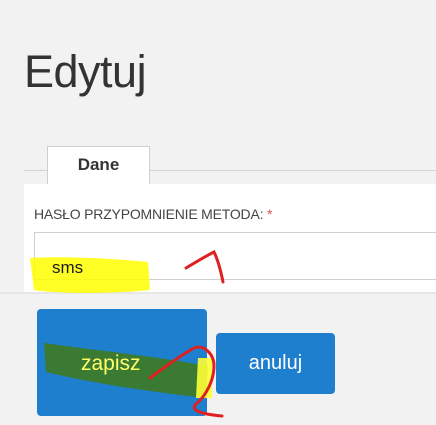 Image resolution: width=436 pixels, height=425 pixels. Describe the element at coordinates (111, 363) in the screenshot. I see `save-button-label: zapisz` at that location.